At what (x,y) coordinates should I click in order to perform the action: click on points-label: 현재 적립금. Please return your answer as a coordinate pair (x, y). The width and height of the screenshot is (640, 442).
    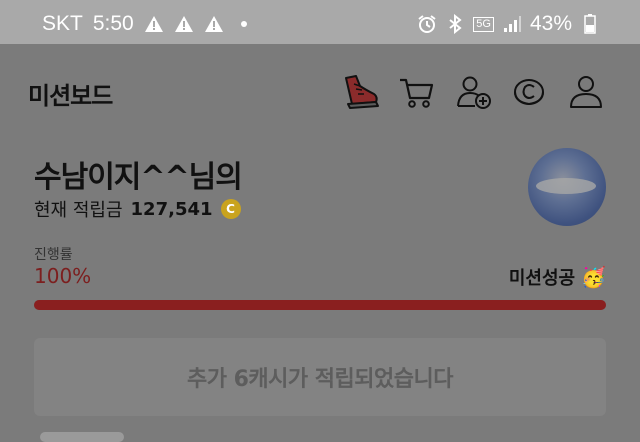
    Looking at the image, I should click on (78, 210).